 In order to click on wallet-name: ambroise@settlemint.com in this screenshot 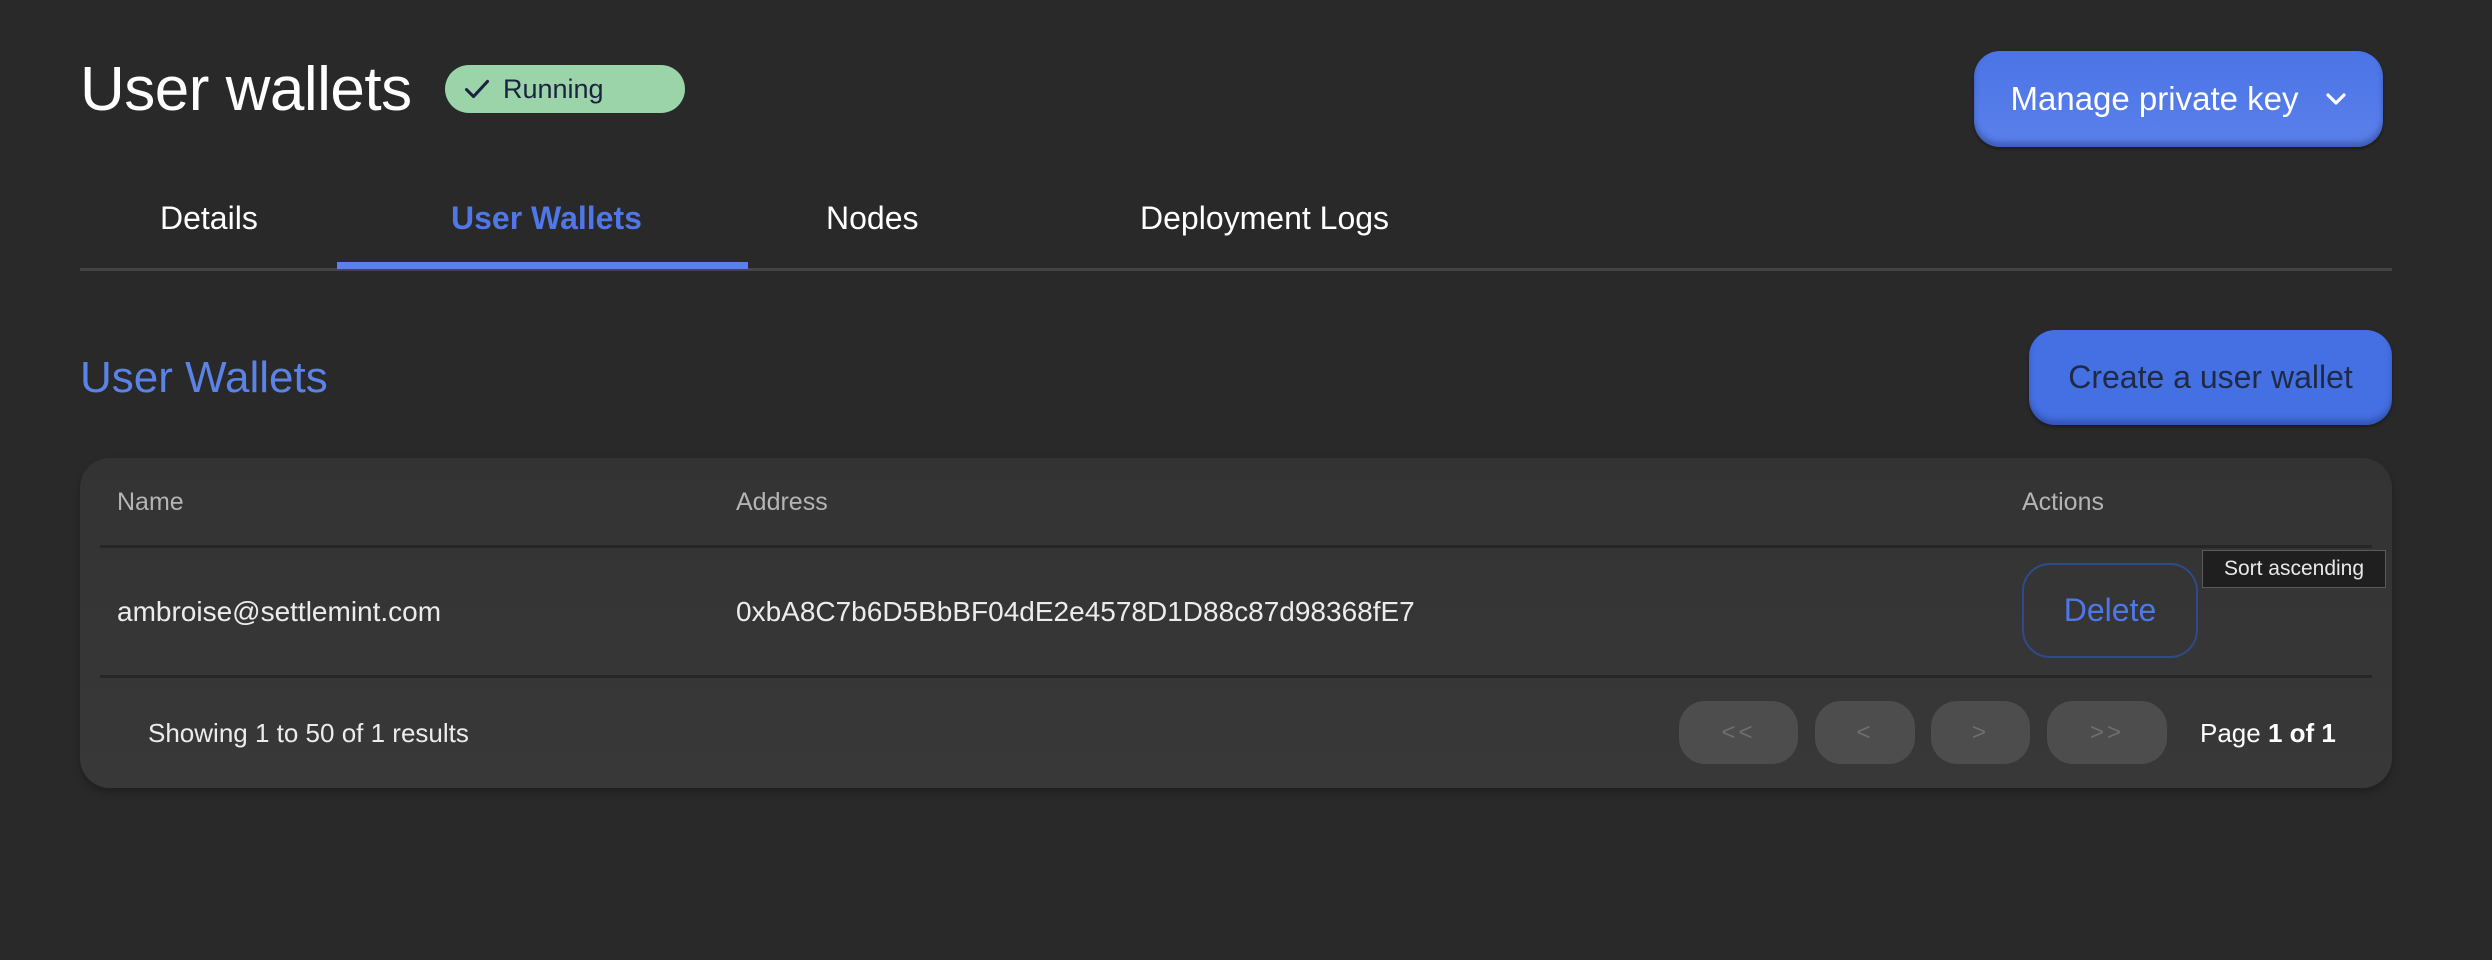, I will do `click(279, 611)`.